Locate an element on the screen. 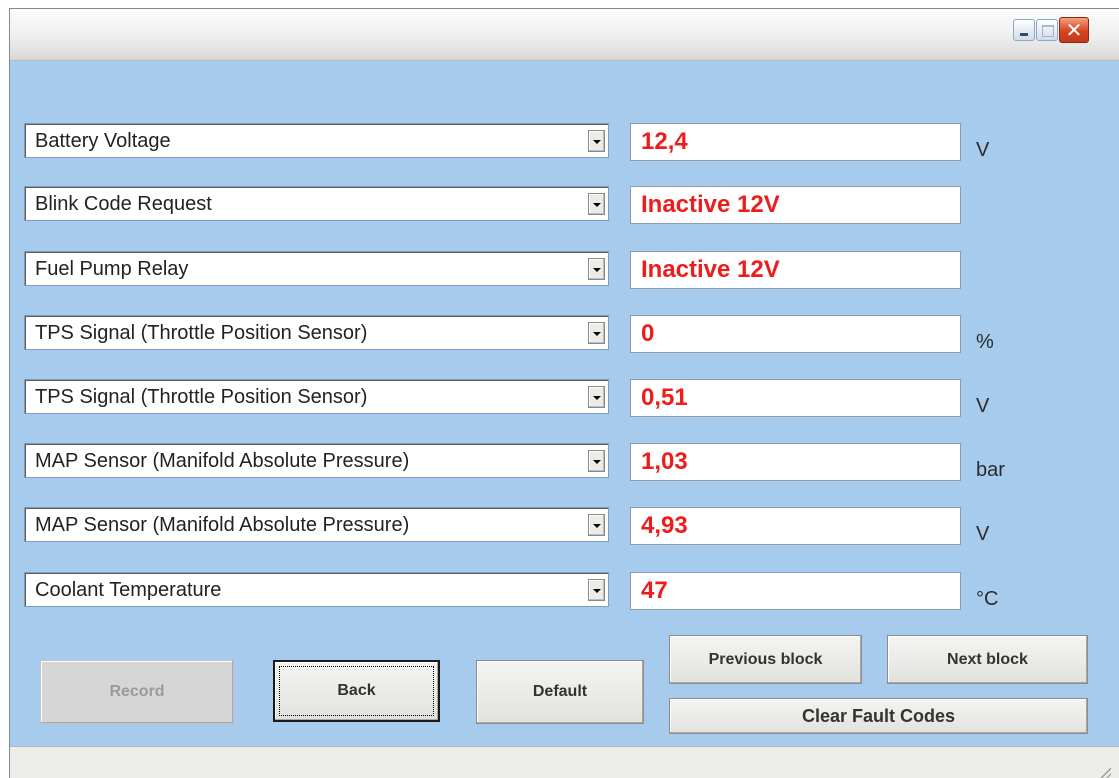 This screenshot has width=1119, height=778. value-text: 4,93 is located at coordinates (664, 525).